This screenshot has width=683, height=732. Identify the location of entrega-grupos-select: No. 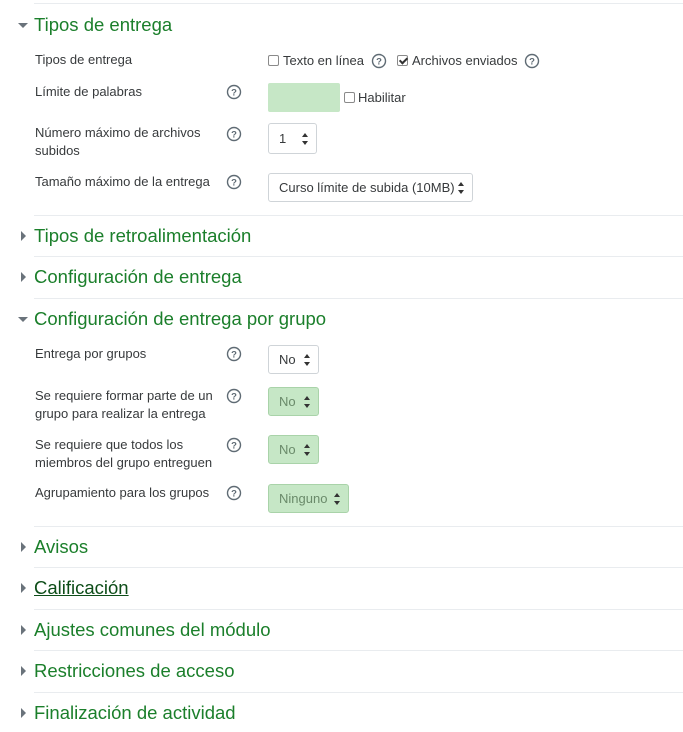
(293, 359).